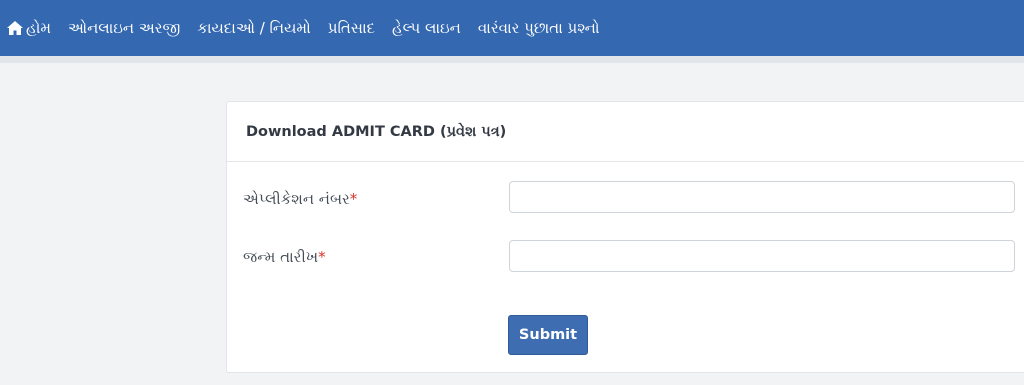  What do you see at coordinates (625, 132) in the screenshot?
I see `card-title: Download ADMIT CARD (પ્રવેશ પત્ર)` at bounding box center [625, 132].